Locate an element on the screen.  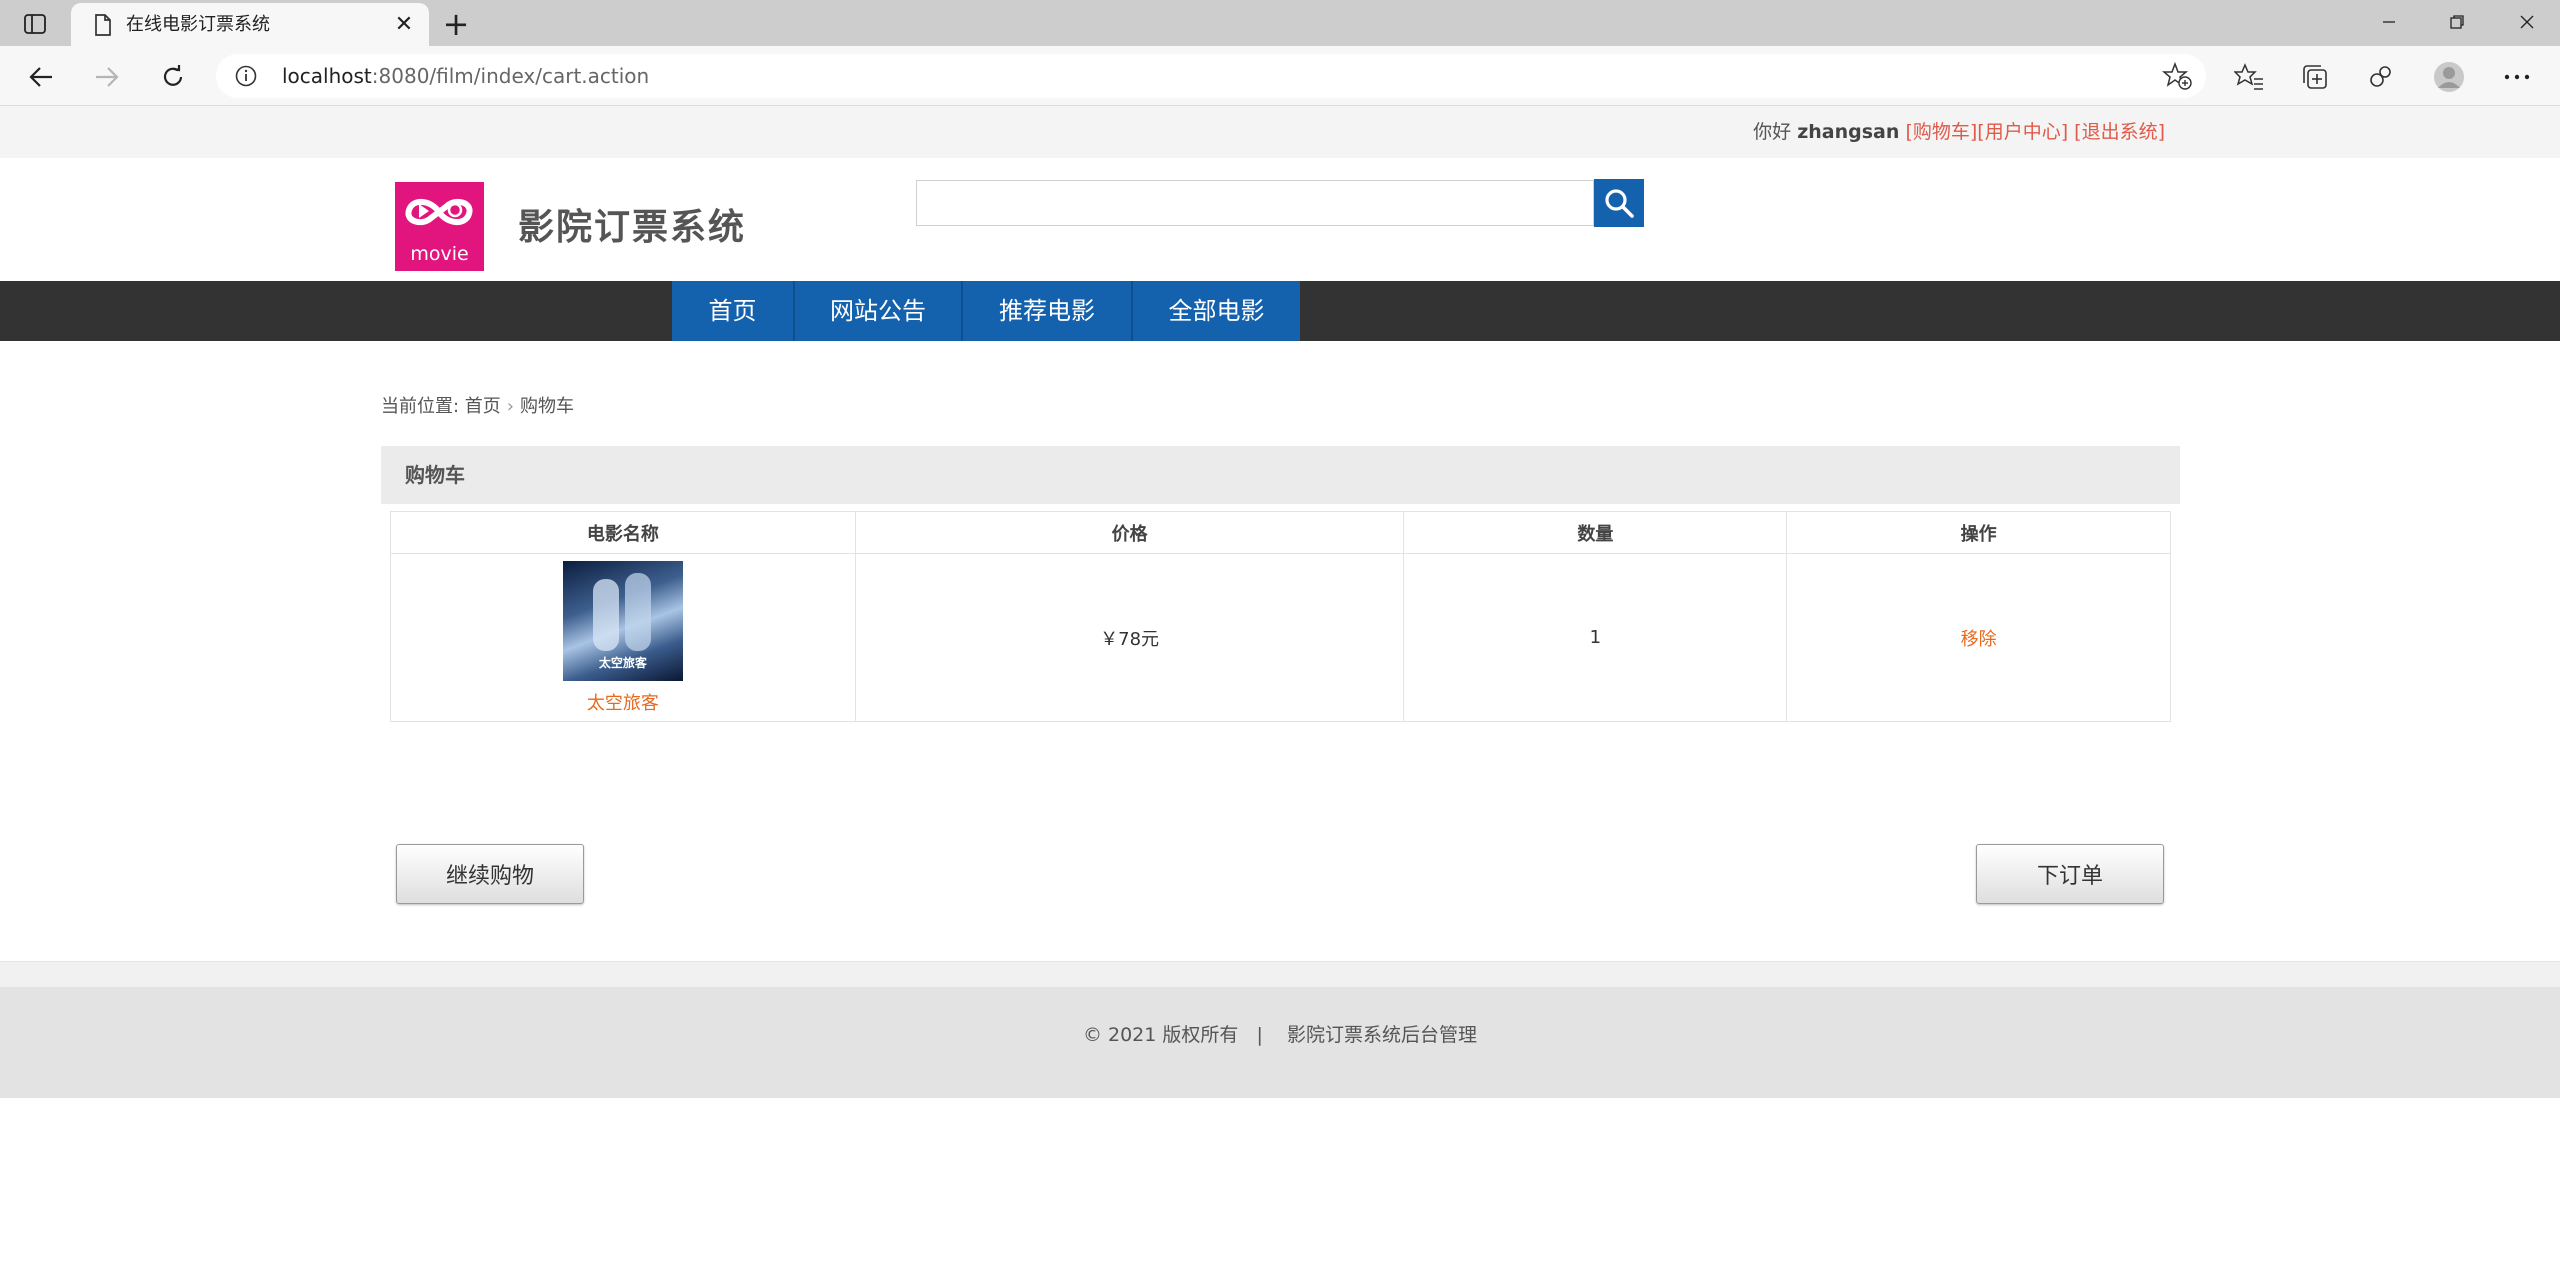
greeting-text: 你好 is located at coordinates (1772, 132).